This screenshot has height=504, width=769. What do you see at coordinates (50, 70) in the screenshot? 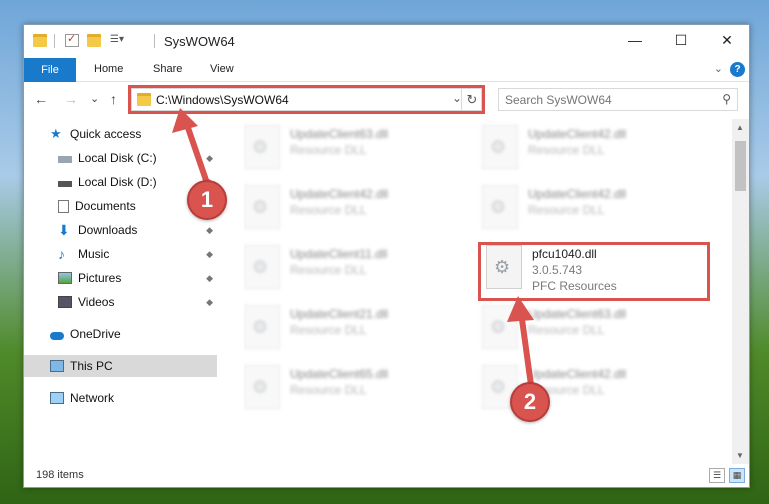
I see `tab-file: File` at bounding box center [50, 70].